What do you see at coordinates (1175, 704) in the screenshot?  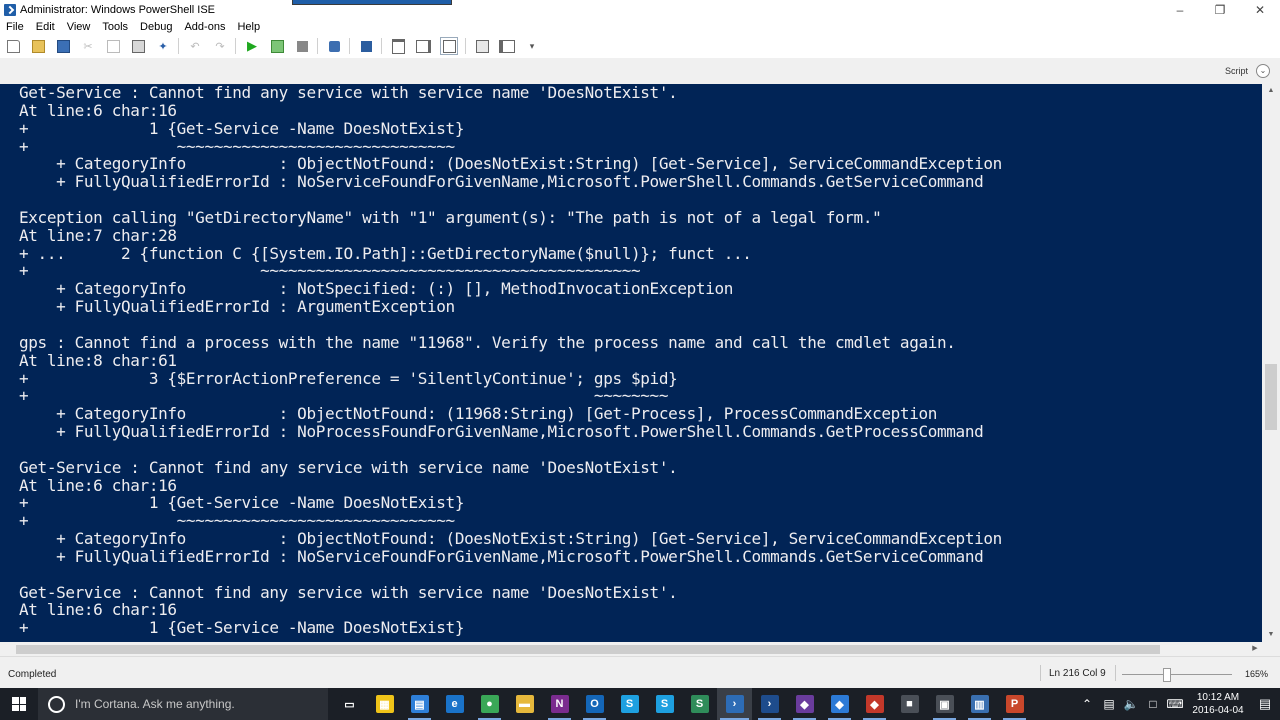 I see `keyboard-icon: ⌨` at bounding box center [1175, 704].